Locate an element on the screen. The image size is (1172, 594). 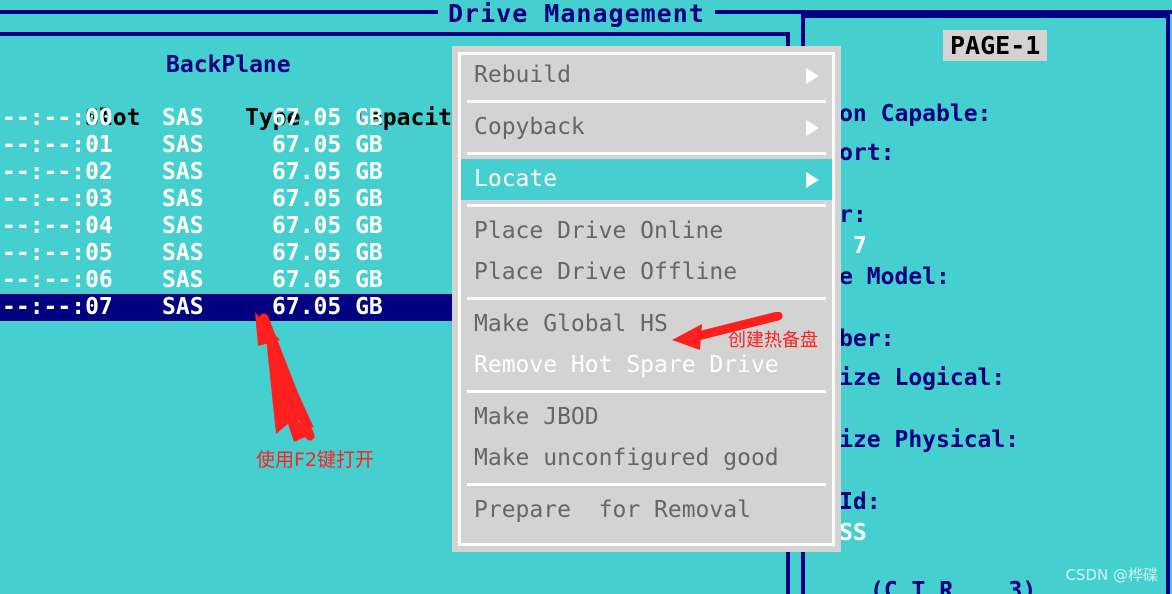
drive-row: --:--:01 SAS 67.05 GB is located at coordinates (226, 145).